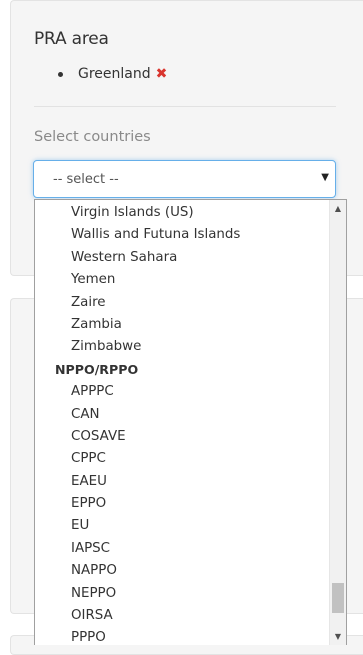  Describe the element at coordinates (71, 39) in the screenshot. I see `pra-area-title: PRA area` at that location.